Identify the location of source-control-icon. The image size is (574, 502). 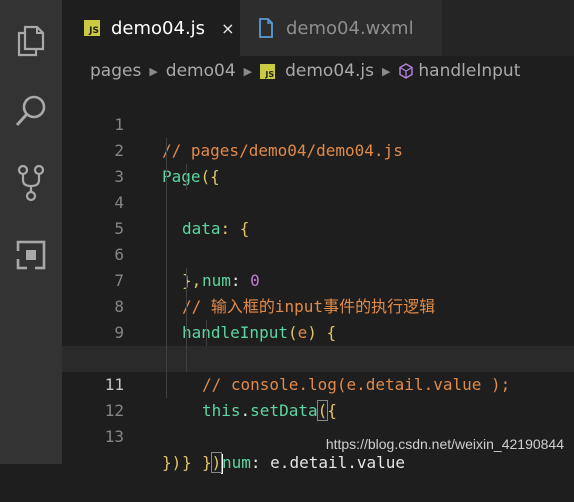
(31, 183).